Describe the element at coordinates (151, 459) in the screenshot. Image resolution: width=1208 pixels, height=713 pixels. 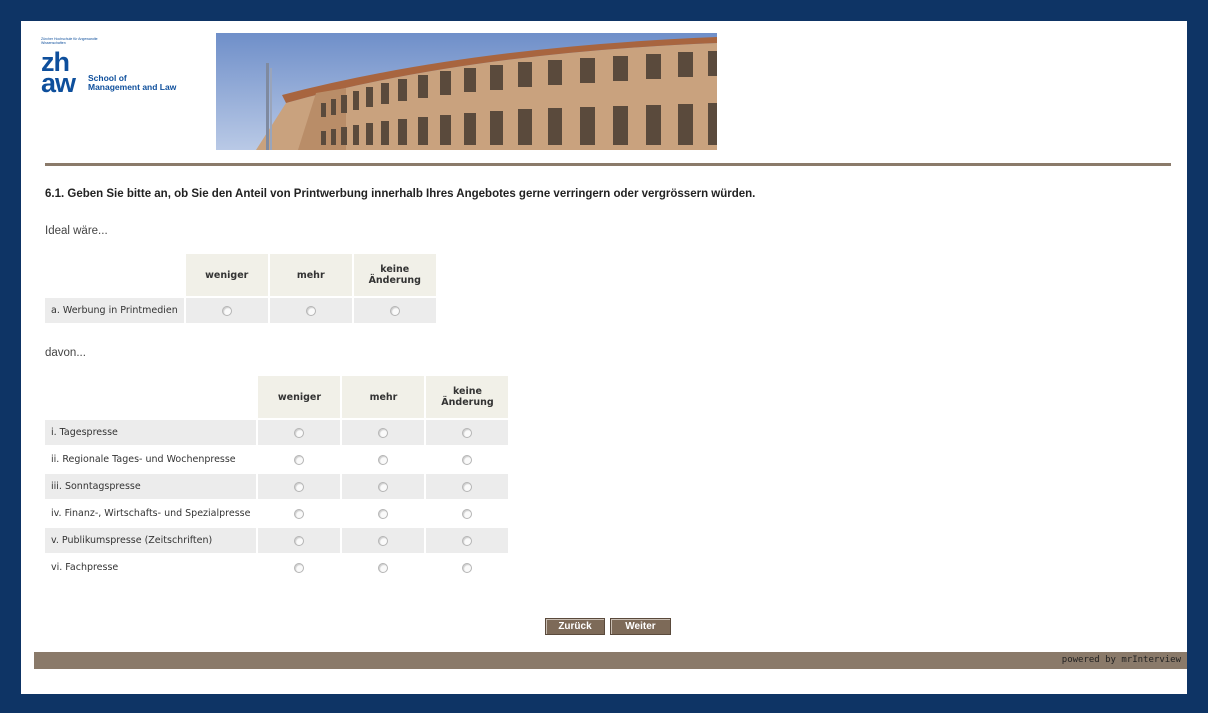
I see `row-label: ii. Regionale Tages- und Wochenpresse` at that location.